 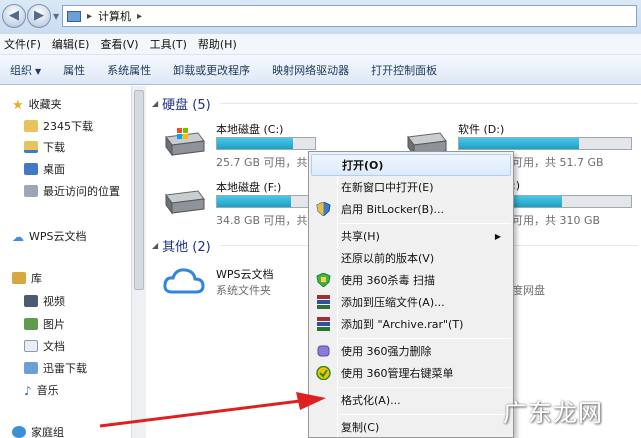 I want to click on group-divider, so click(x=429, y=103).